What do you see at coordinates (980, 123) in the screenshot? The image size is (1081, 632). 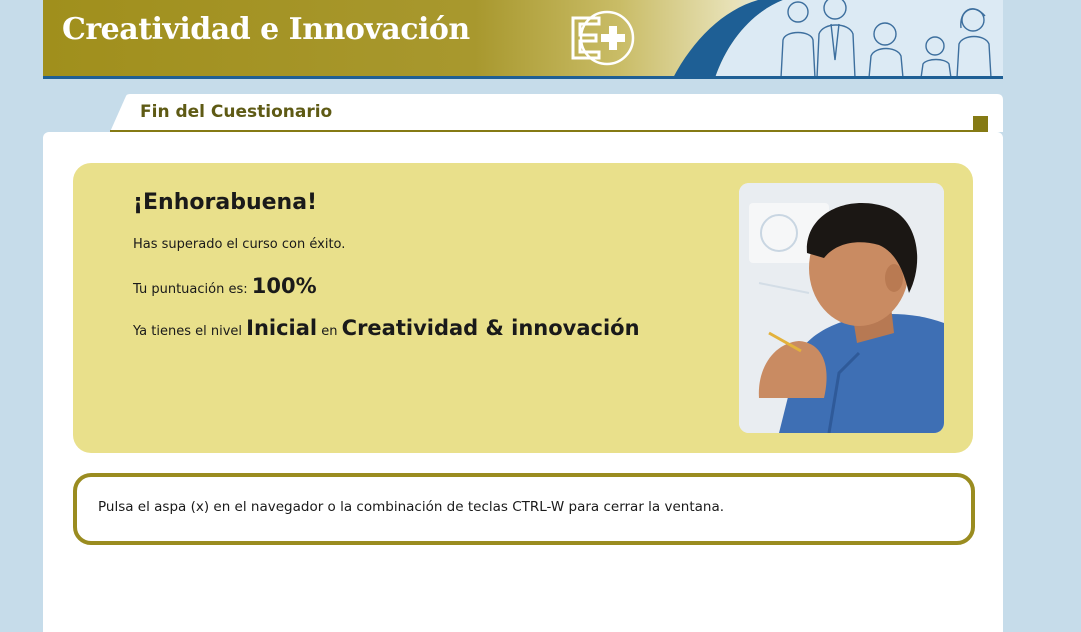 I see `tab-marker` at bounding box center [980, 123].